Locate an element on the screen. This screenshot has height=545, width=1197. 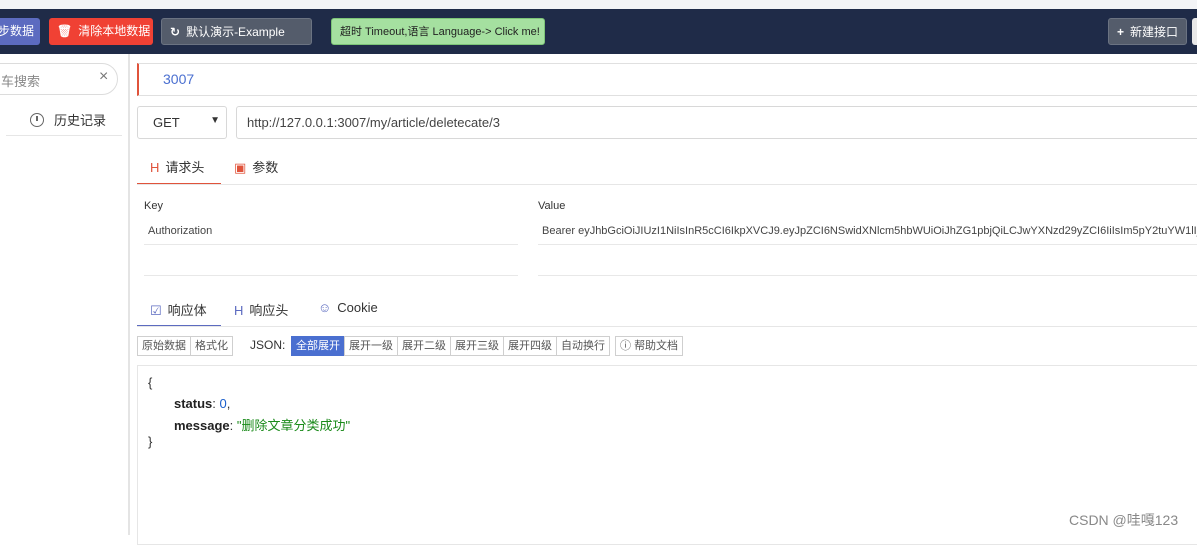
help-toolbar: ⓘ 帮助文档 is located at coordinates (649, 346).